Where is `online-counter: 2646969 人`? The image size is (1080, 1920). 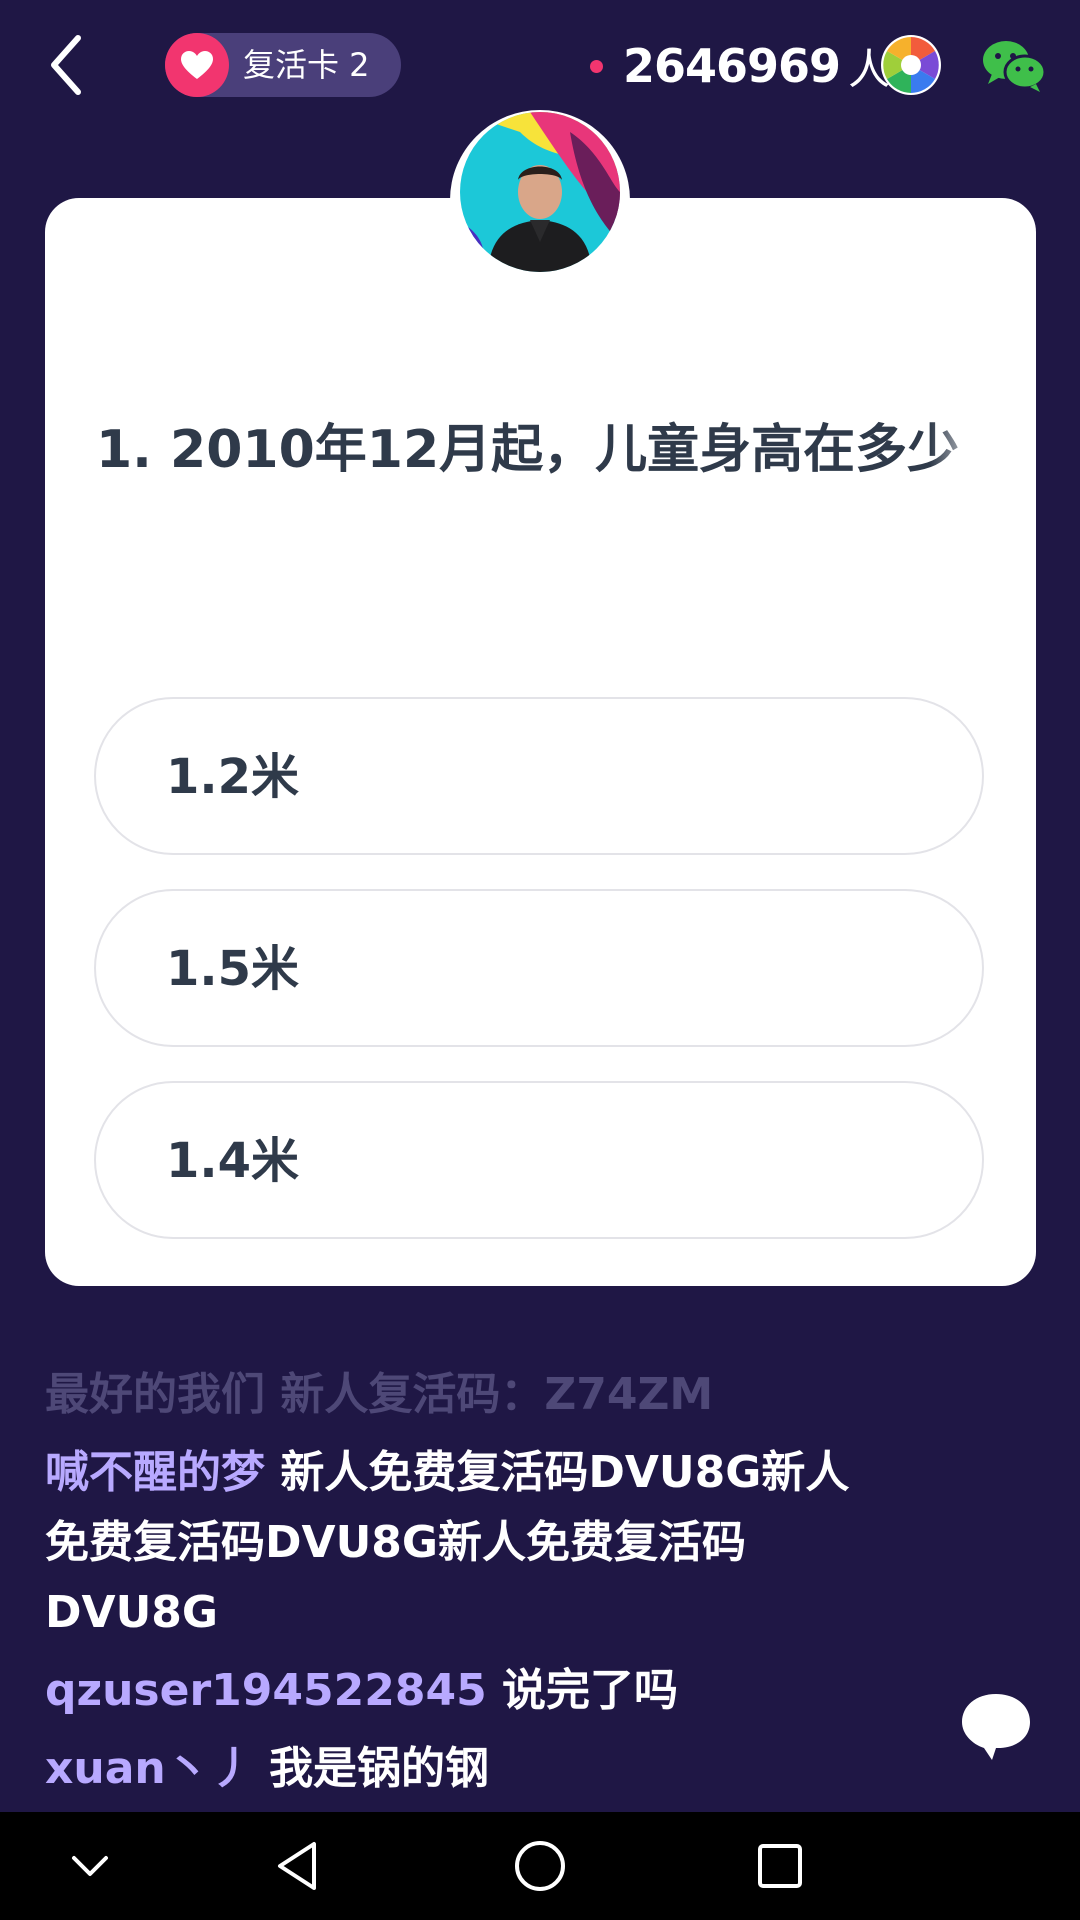
online-counter: 2646969 人 is located at coordinates (740, 66).